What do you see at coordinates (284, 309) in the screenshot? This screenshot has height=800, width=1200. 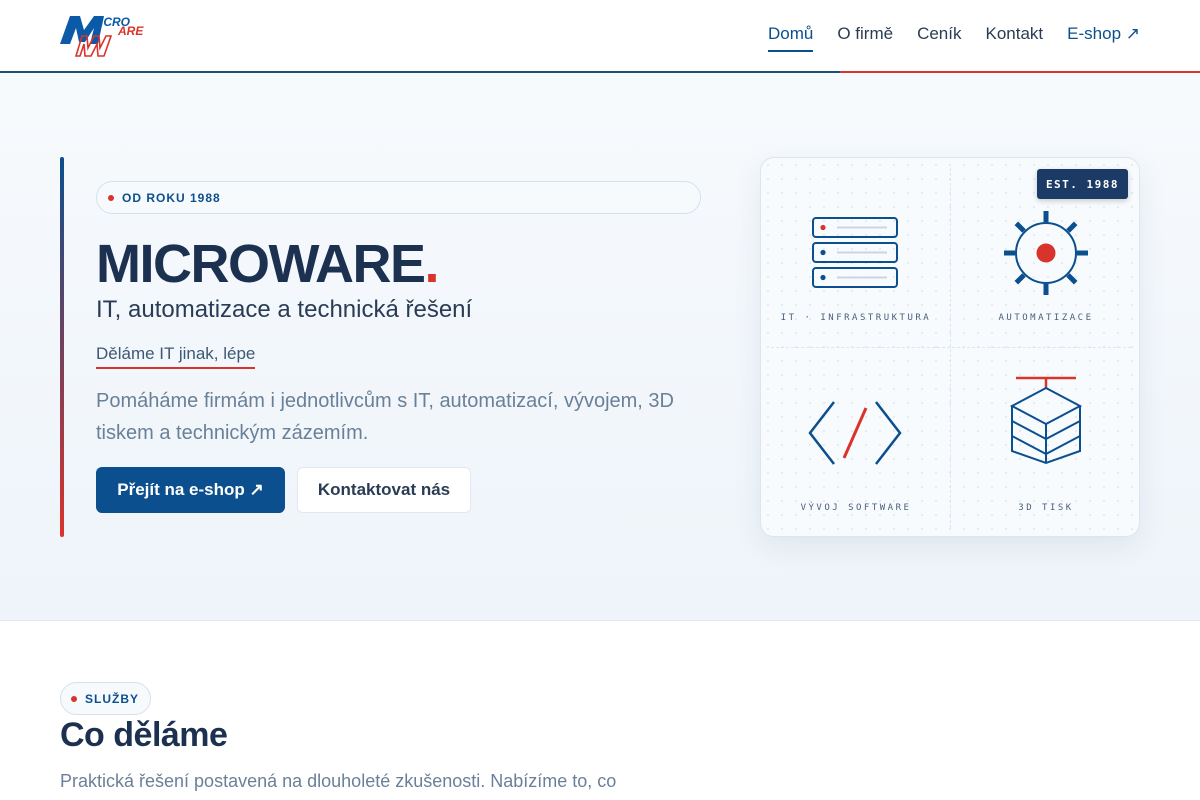 I see `hero-subtitle: IT, automatizace a technická řešení` at bounding box center [284, 309].